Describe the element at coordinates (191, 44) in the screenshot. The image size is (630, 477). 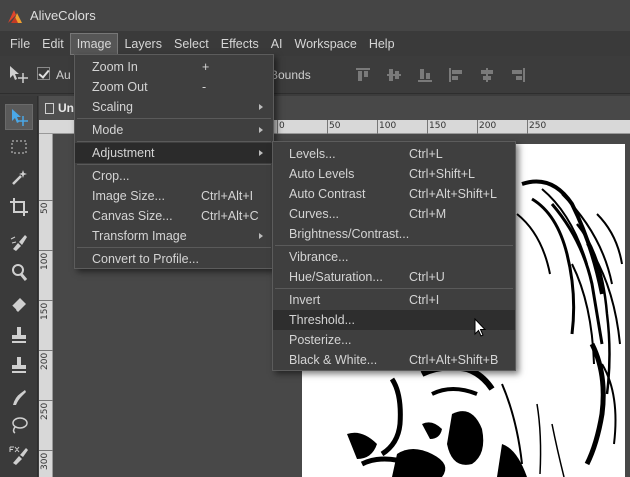
I see `menu-select: Select` at that location.